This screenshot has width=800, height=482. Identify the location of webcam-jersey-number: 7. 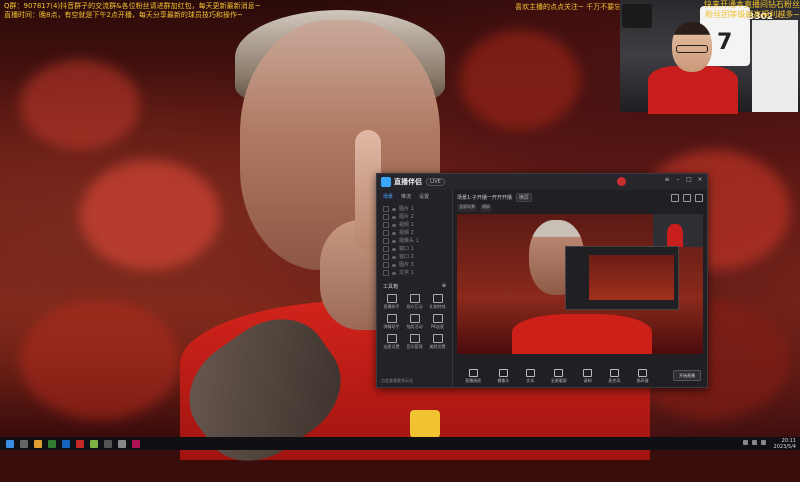
(725, 42).